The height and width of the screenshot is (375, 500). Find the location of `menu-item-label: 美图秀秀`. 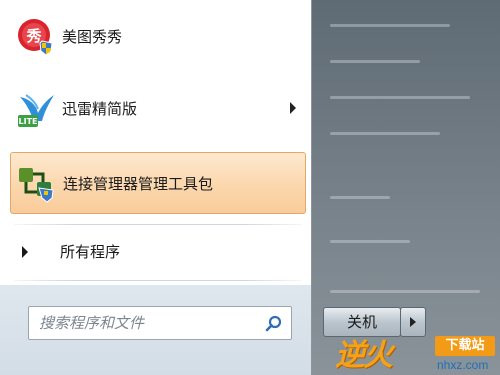

menu-item-label: 美图秀秀 is located at coordinates (92, 37).